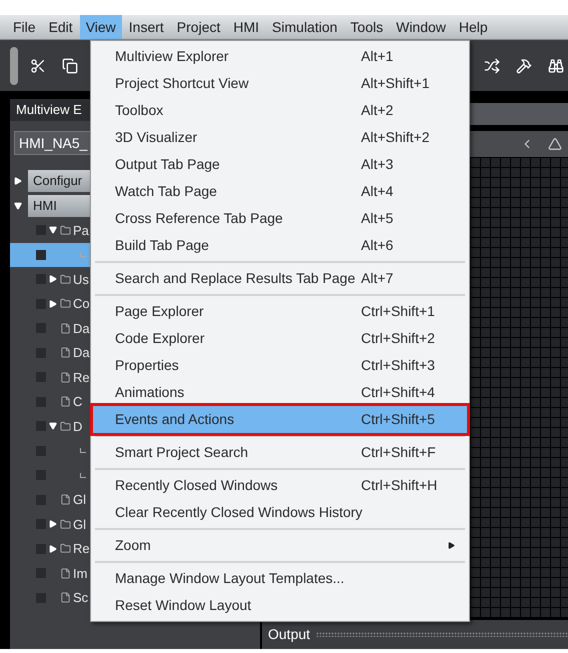  I want to click on tree-item-label: Im, so click(80, 573).